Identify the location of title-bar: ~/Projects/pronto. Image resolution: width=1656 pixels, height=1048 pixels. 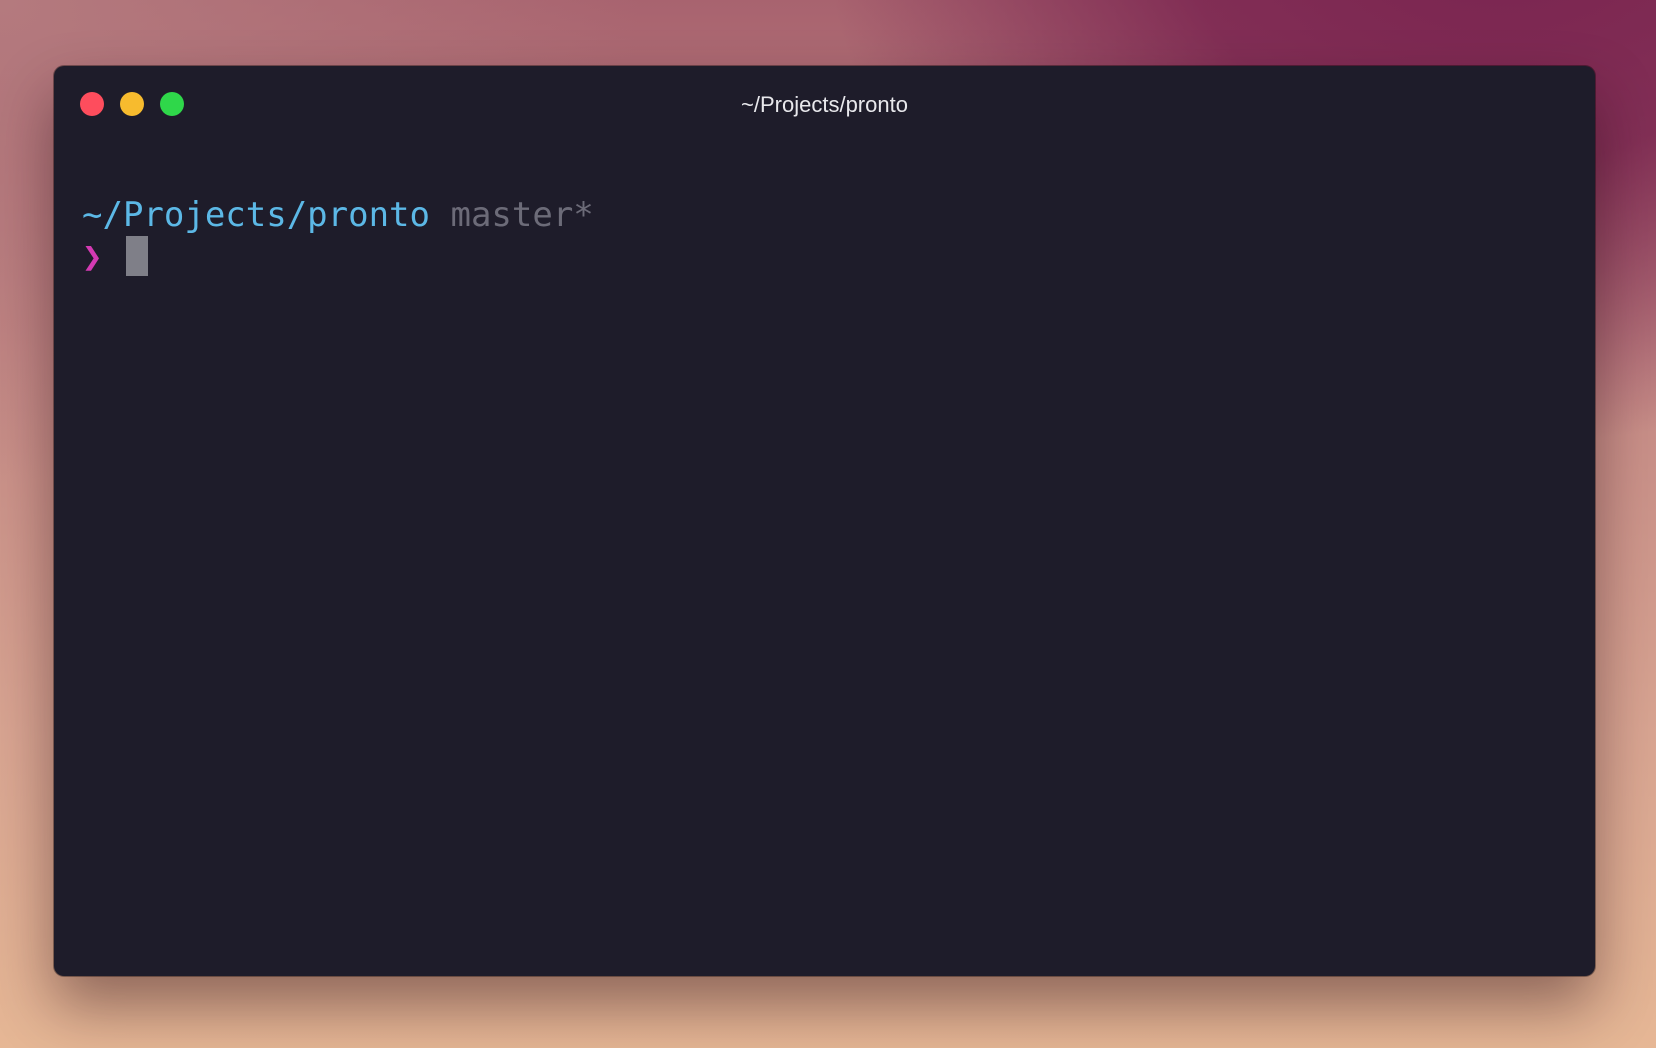
(824, 101).